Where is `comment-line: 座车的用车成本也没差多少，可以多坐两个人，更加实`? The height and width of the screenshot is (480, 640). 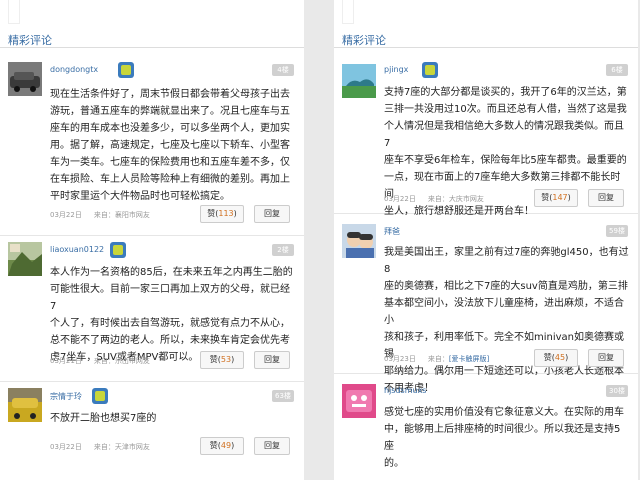 comment-line: 座车的用车成本也没差多少，可以多坐两个人，更加实 is located at coordinates (170, 128).